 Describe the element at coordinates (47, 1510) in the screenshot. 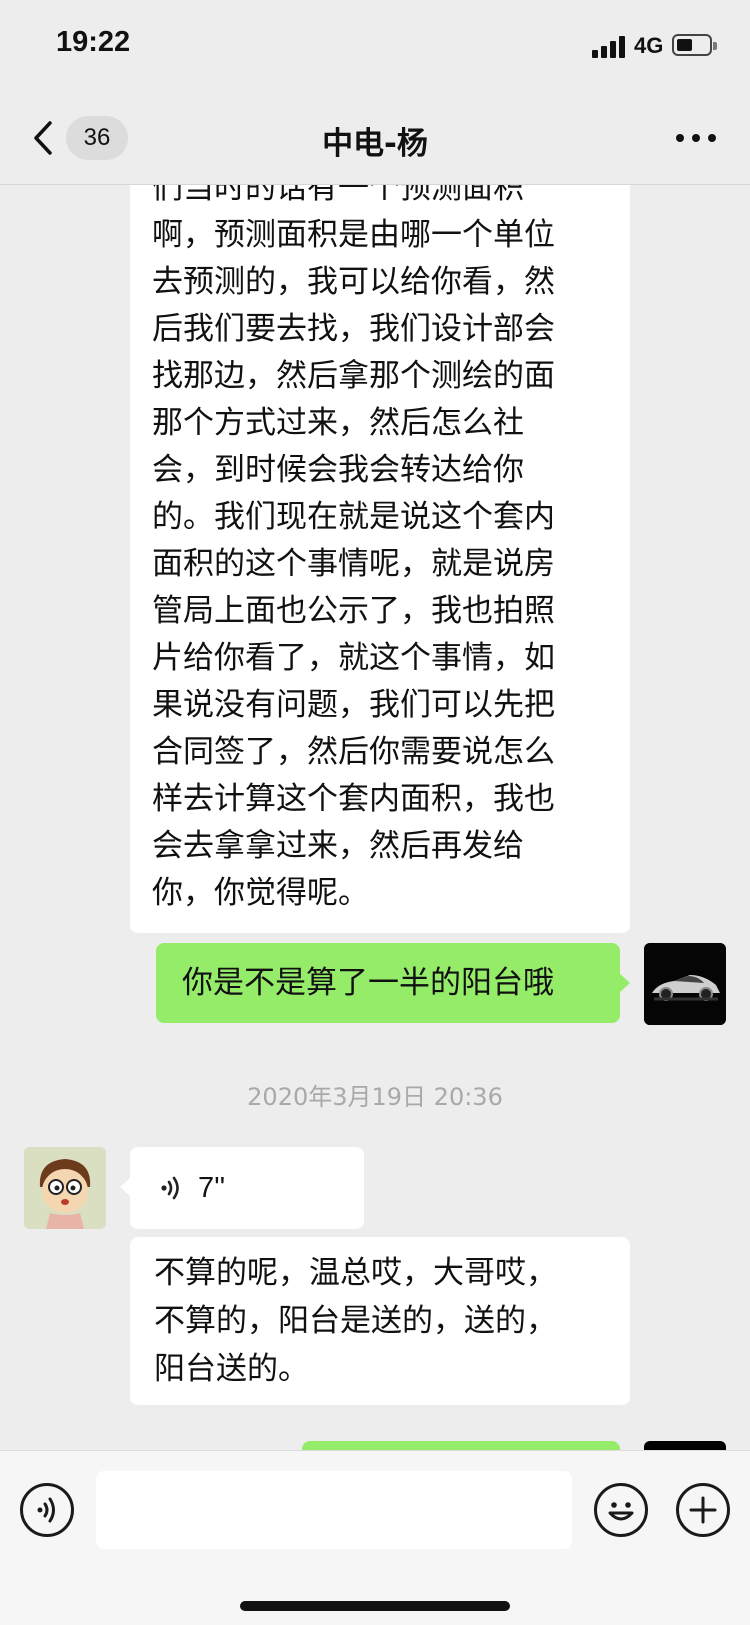

I see `voice-input-icon` at that location.